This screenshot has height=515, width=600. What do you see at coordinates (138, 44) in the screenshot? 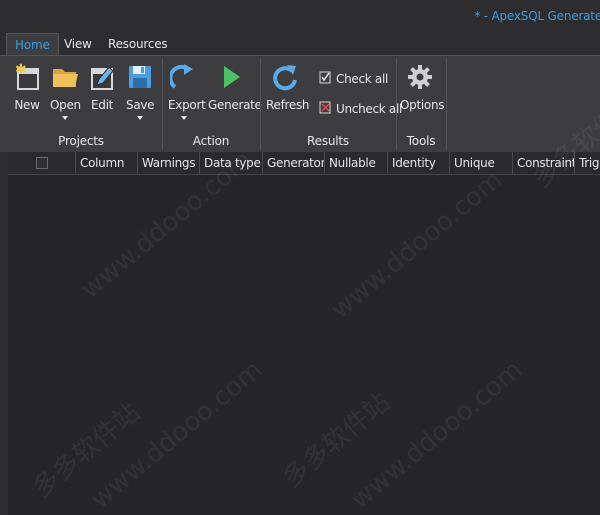
I see `tab-resources: Resources` at bounding box center [138, 44].